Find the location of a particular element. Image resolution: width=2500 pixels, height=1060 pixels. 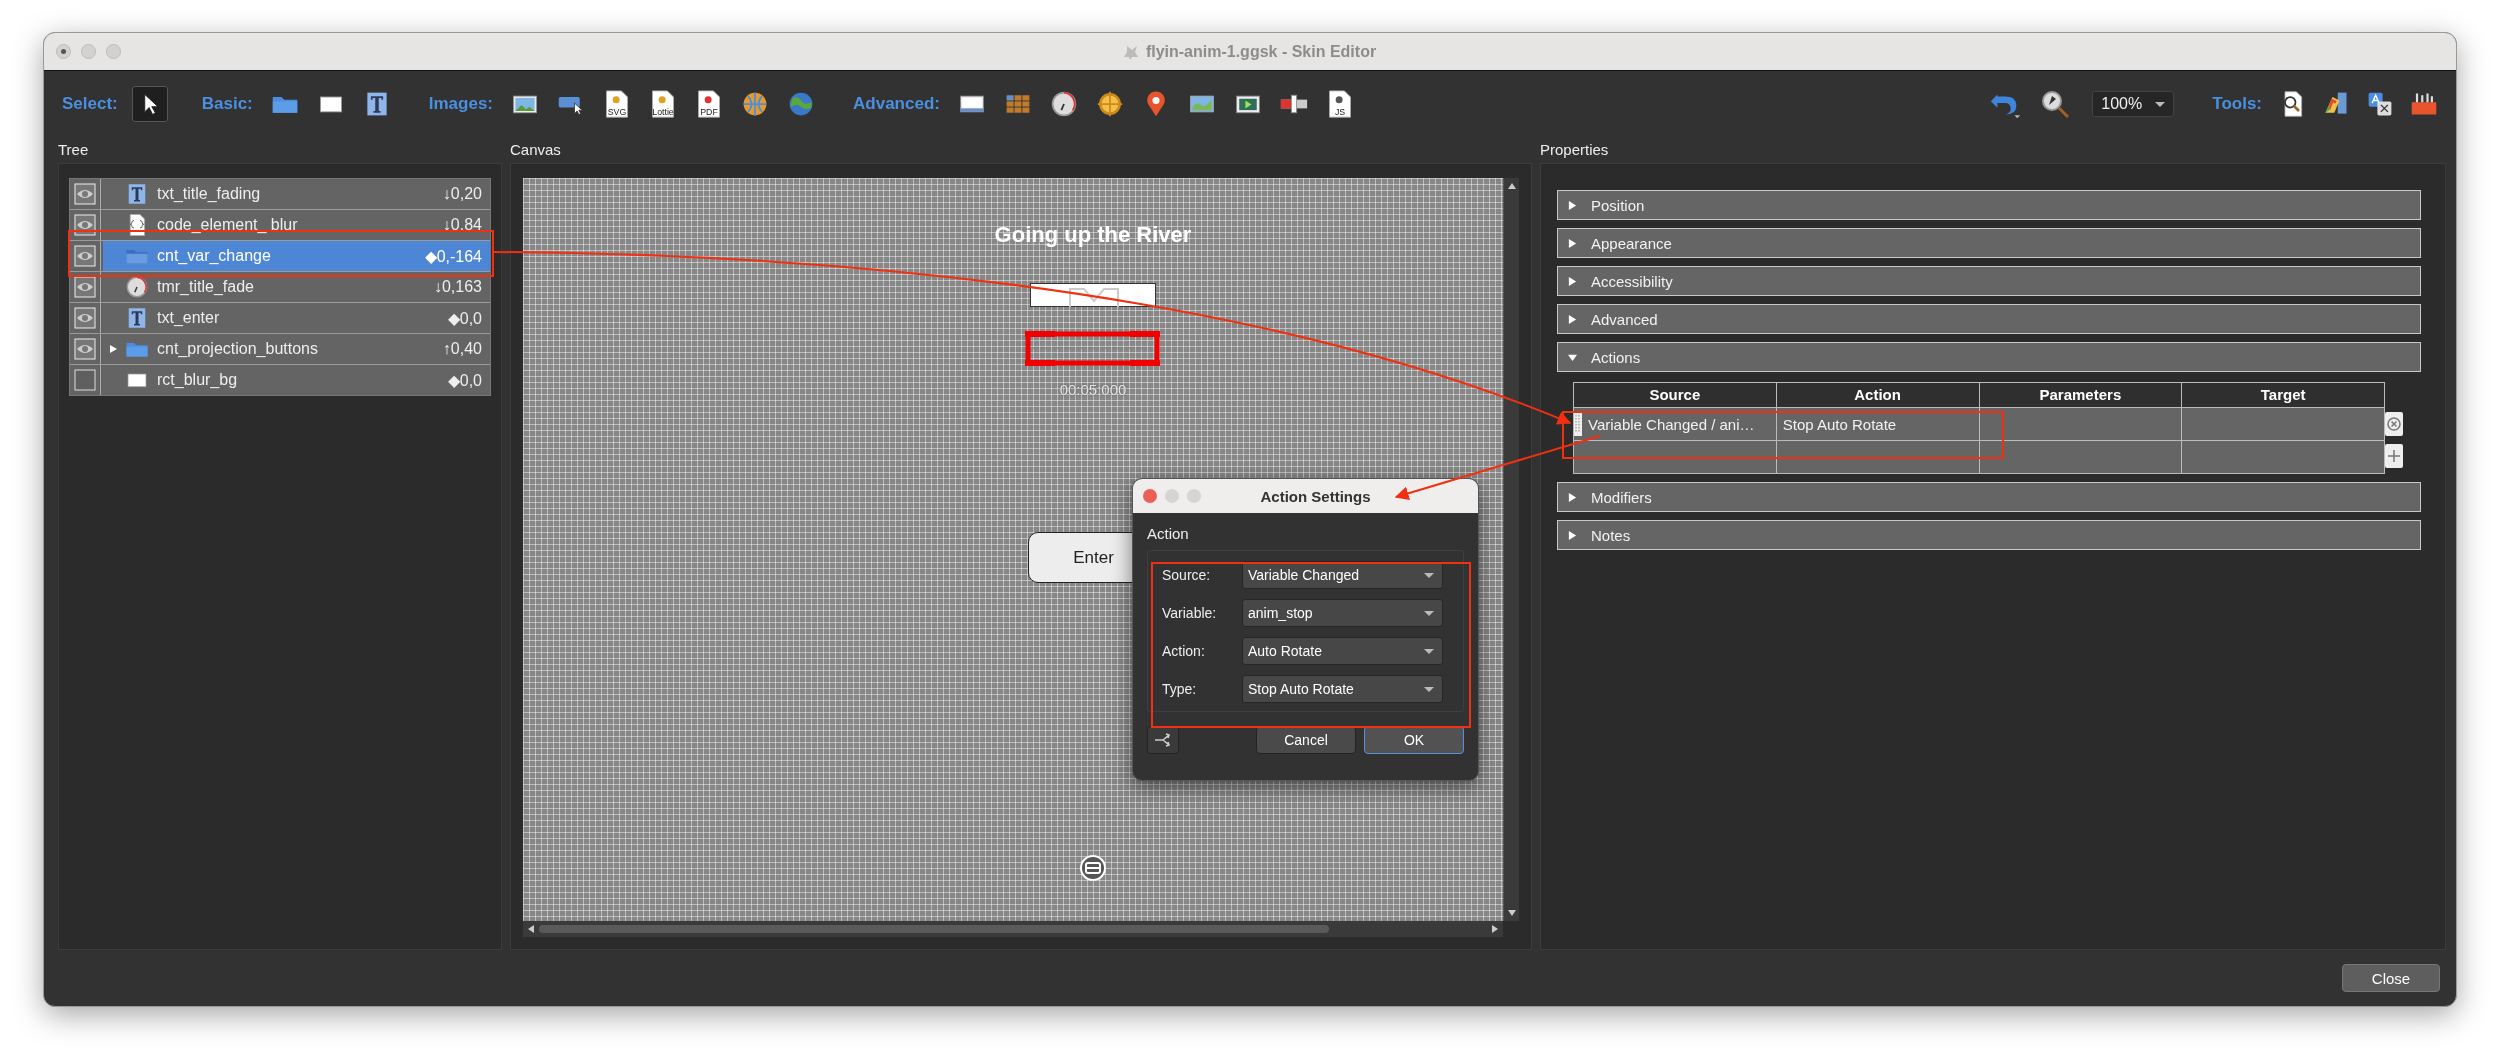

toolbar-group-label: Advanced: is located at coordinates (896, 104).